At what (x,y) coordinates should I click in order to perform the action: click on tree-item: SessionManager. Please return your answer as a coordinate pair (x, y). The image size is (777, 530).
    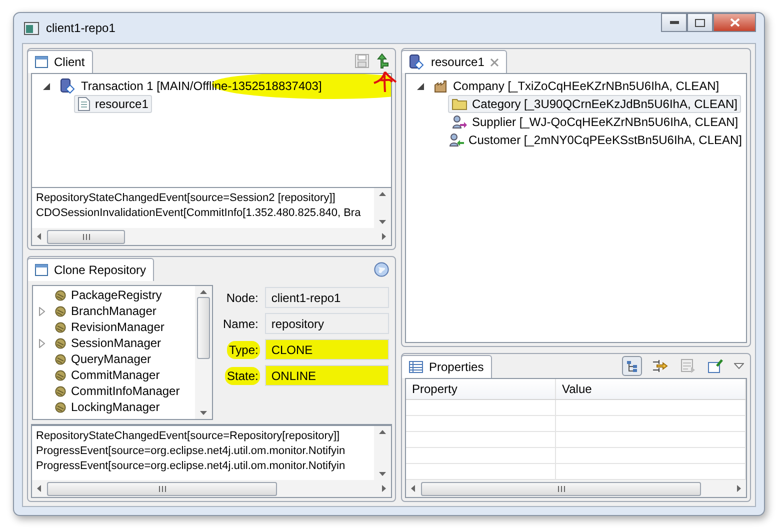
    Looking at the image, I should click on (108, 343).